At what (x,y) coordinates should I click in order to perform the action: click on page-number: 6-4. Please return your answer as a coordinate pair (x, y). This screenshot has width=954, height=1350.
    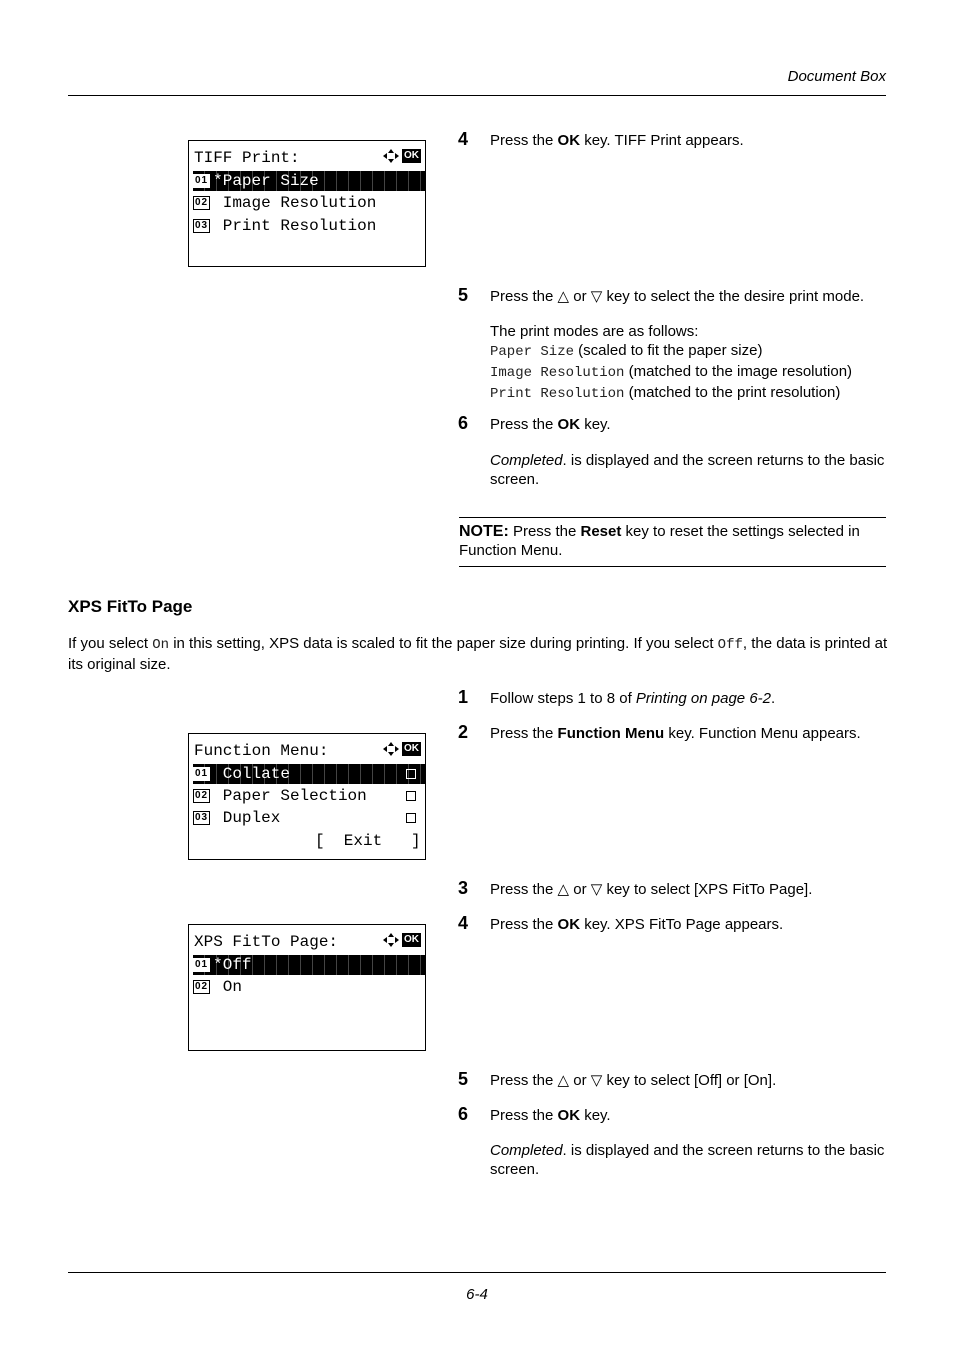
    Looking at the image, I should click on (477, 1294).